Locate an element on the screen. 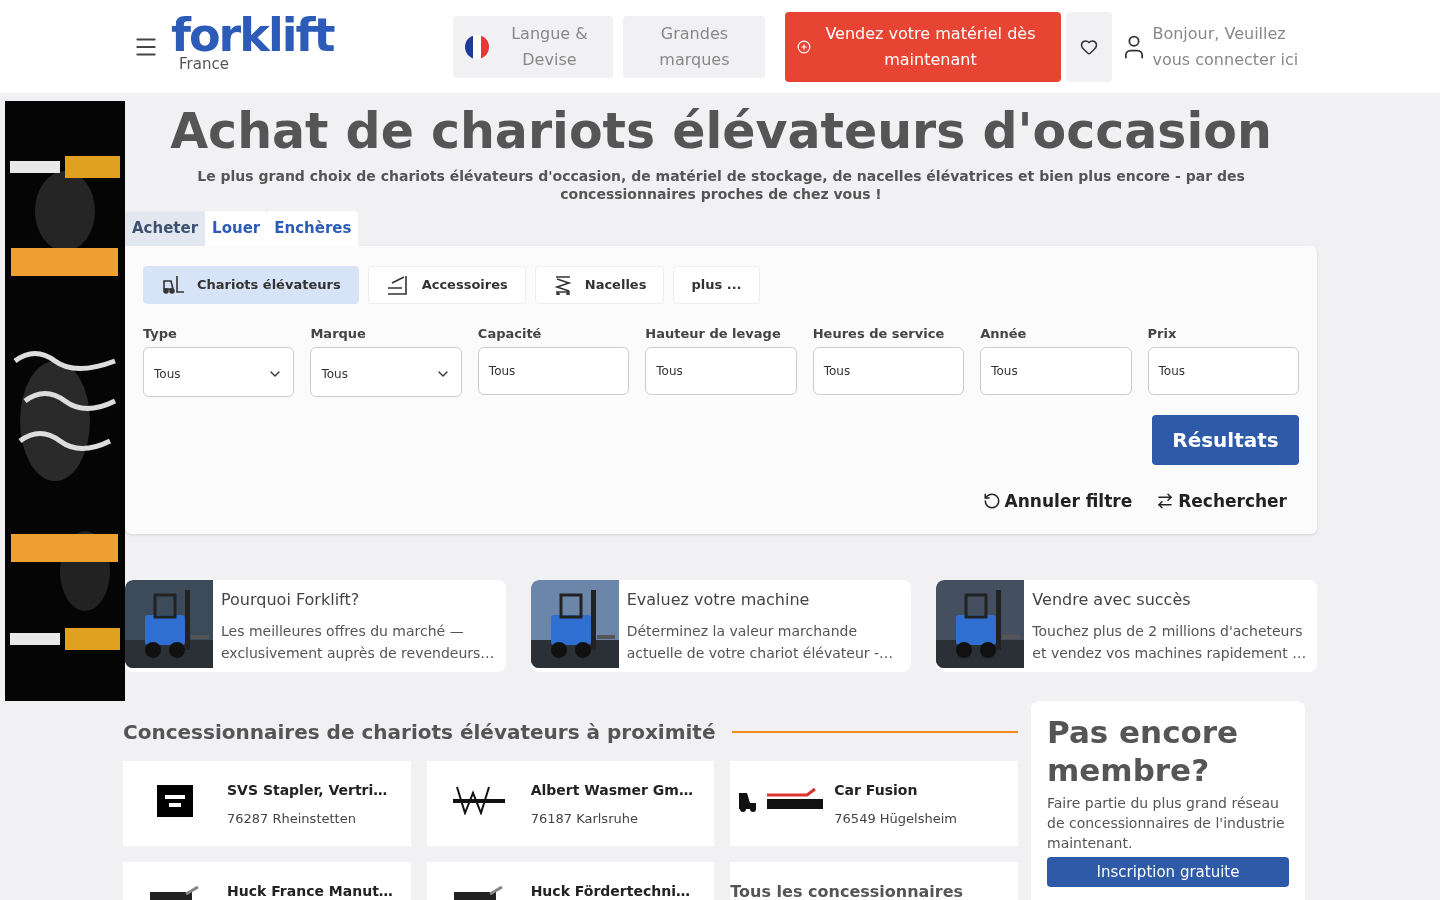  dealer-city: 76287 Rheinstetten is located at coordinates (292, 819).